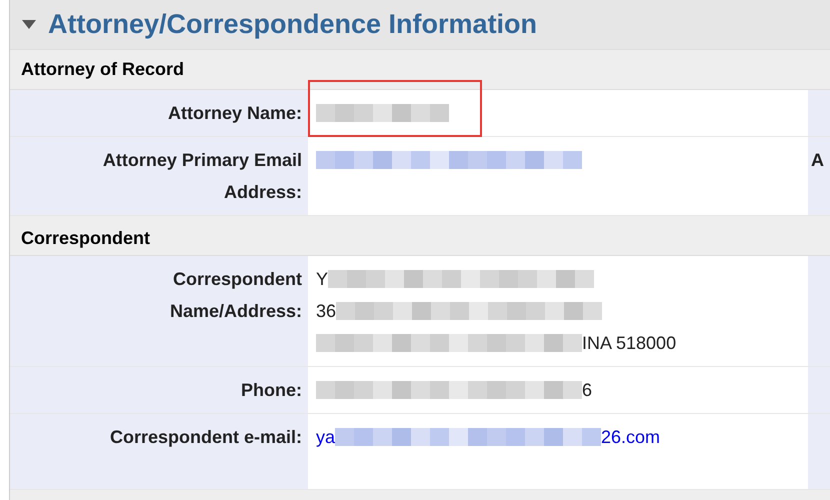 The image size is (830, 500). I want to click on section-header: Attorney/Correspondence Information, so click(420, 25).